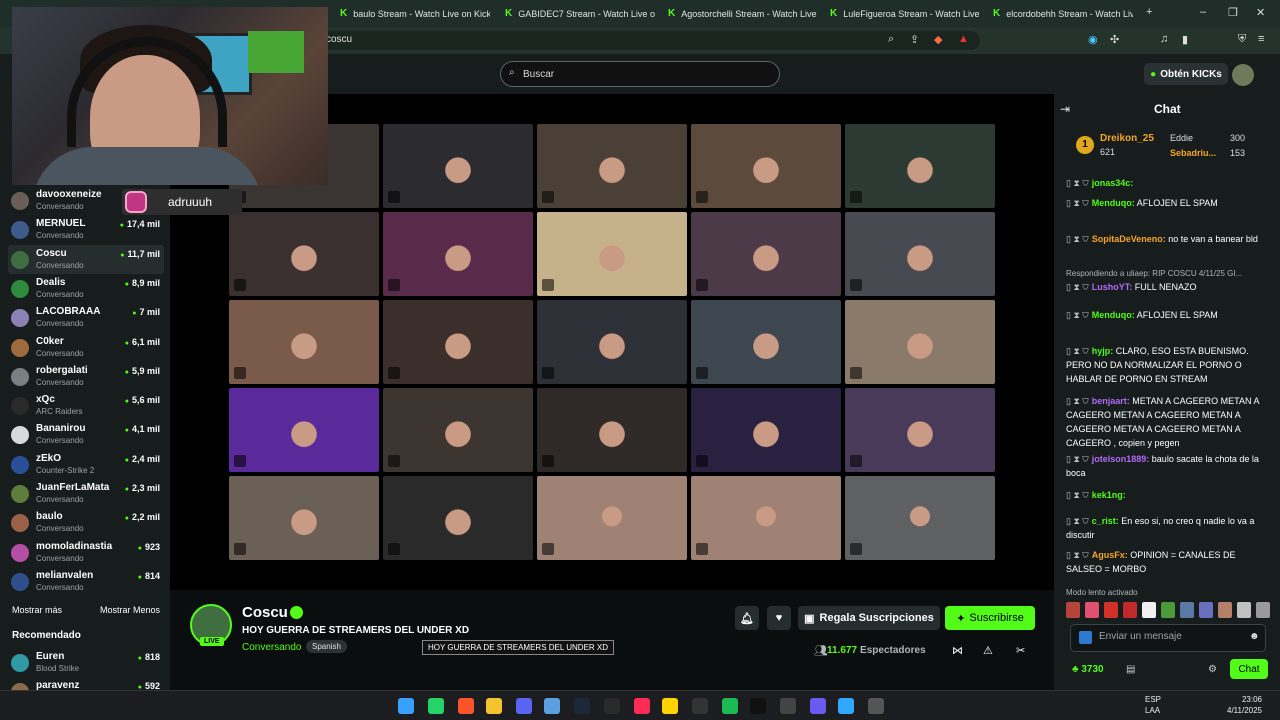 This screenshot has height=720, width=1280. What do you see at coordinates (1233, 12) in the screenshot?
I see `maximize-icon: ❐` at bounding box center [1233, 12].